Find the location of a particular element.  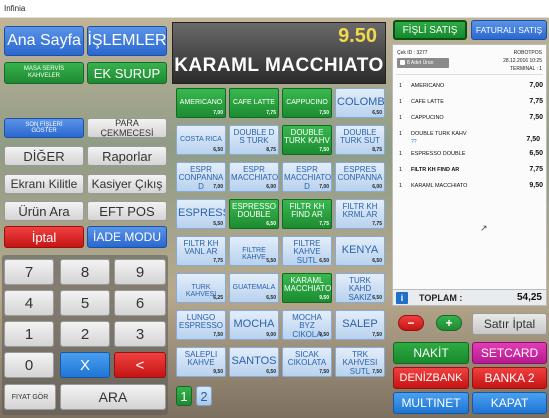

page-1-button: 1 is located at coordinates (184, 396).